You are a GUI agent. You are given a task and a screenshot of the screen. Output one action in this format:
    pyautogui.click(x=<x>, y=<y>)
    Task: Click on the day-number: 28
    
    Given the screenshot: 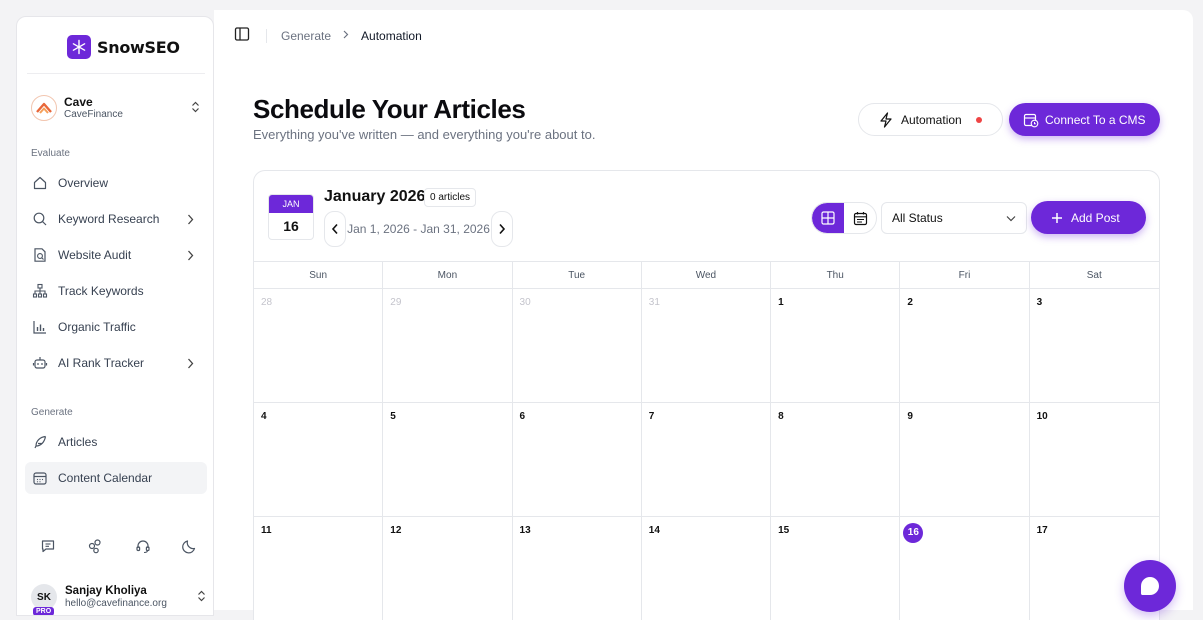 What is the action you would take?
    pyautogui.click(x=267, y=302)
    